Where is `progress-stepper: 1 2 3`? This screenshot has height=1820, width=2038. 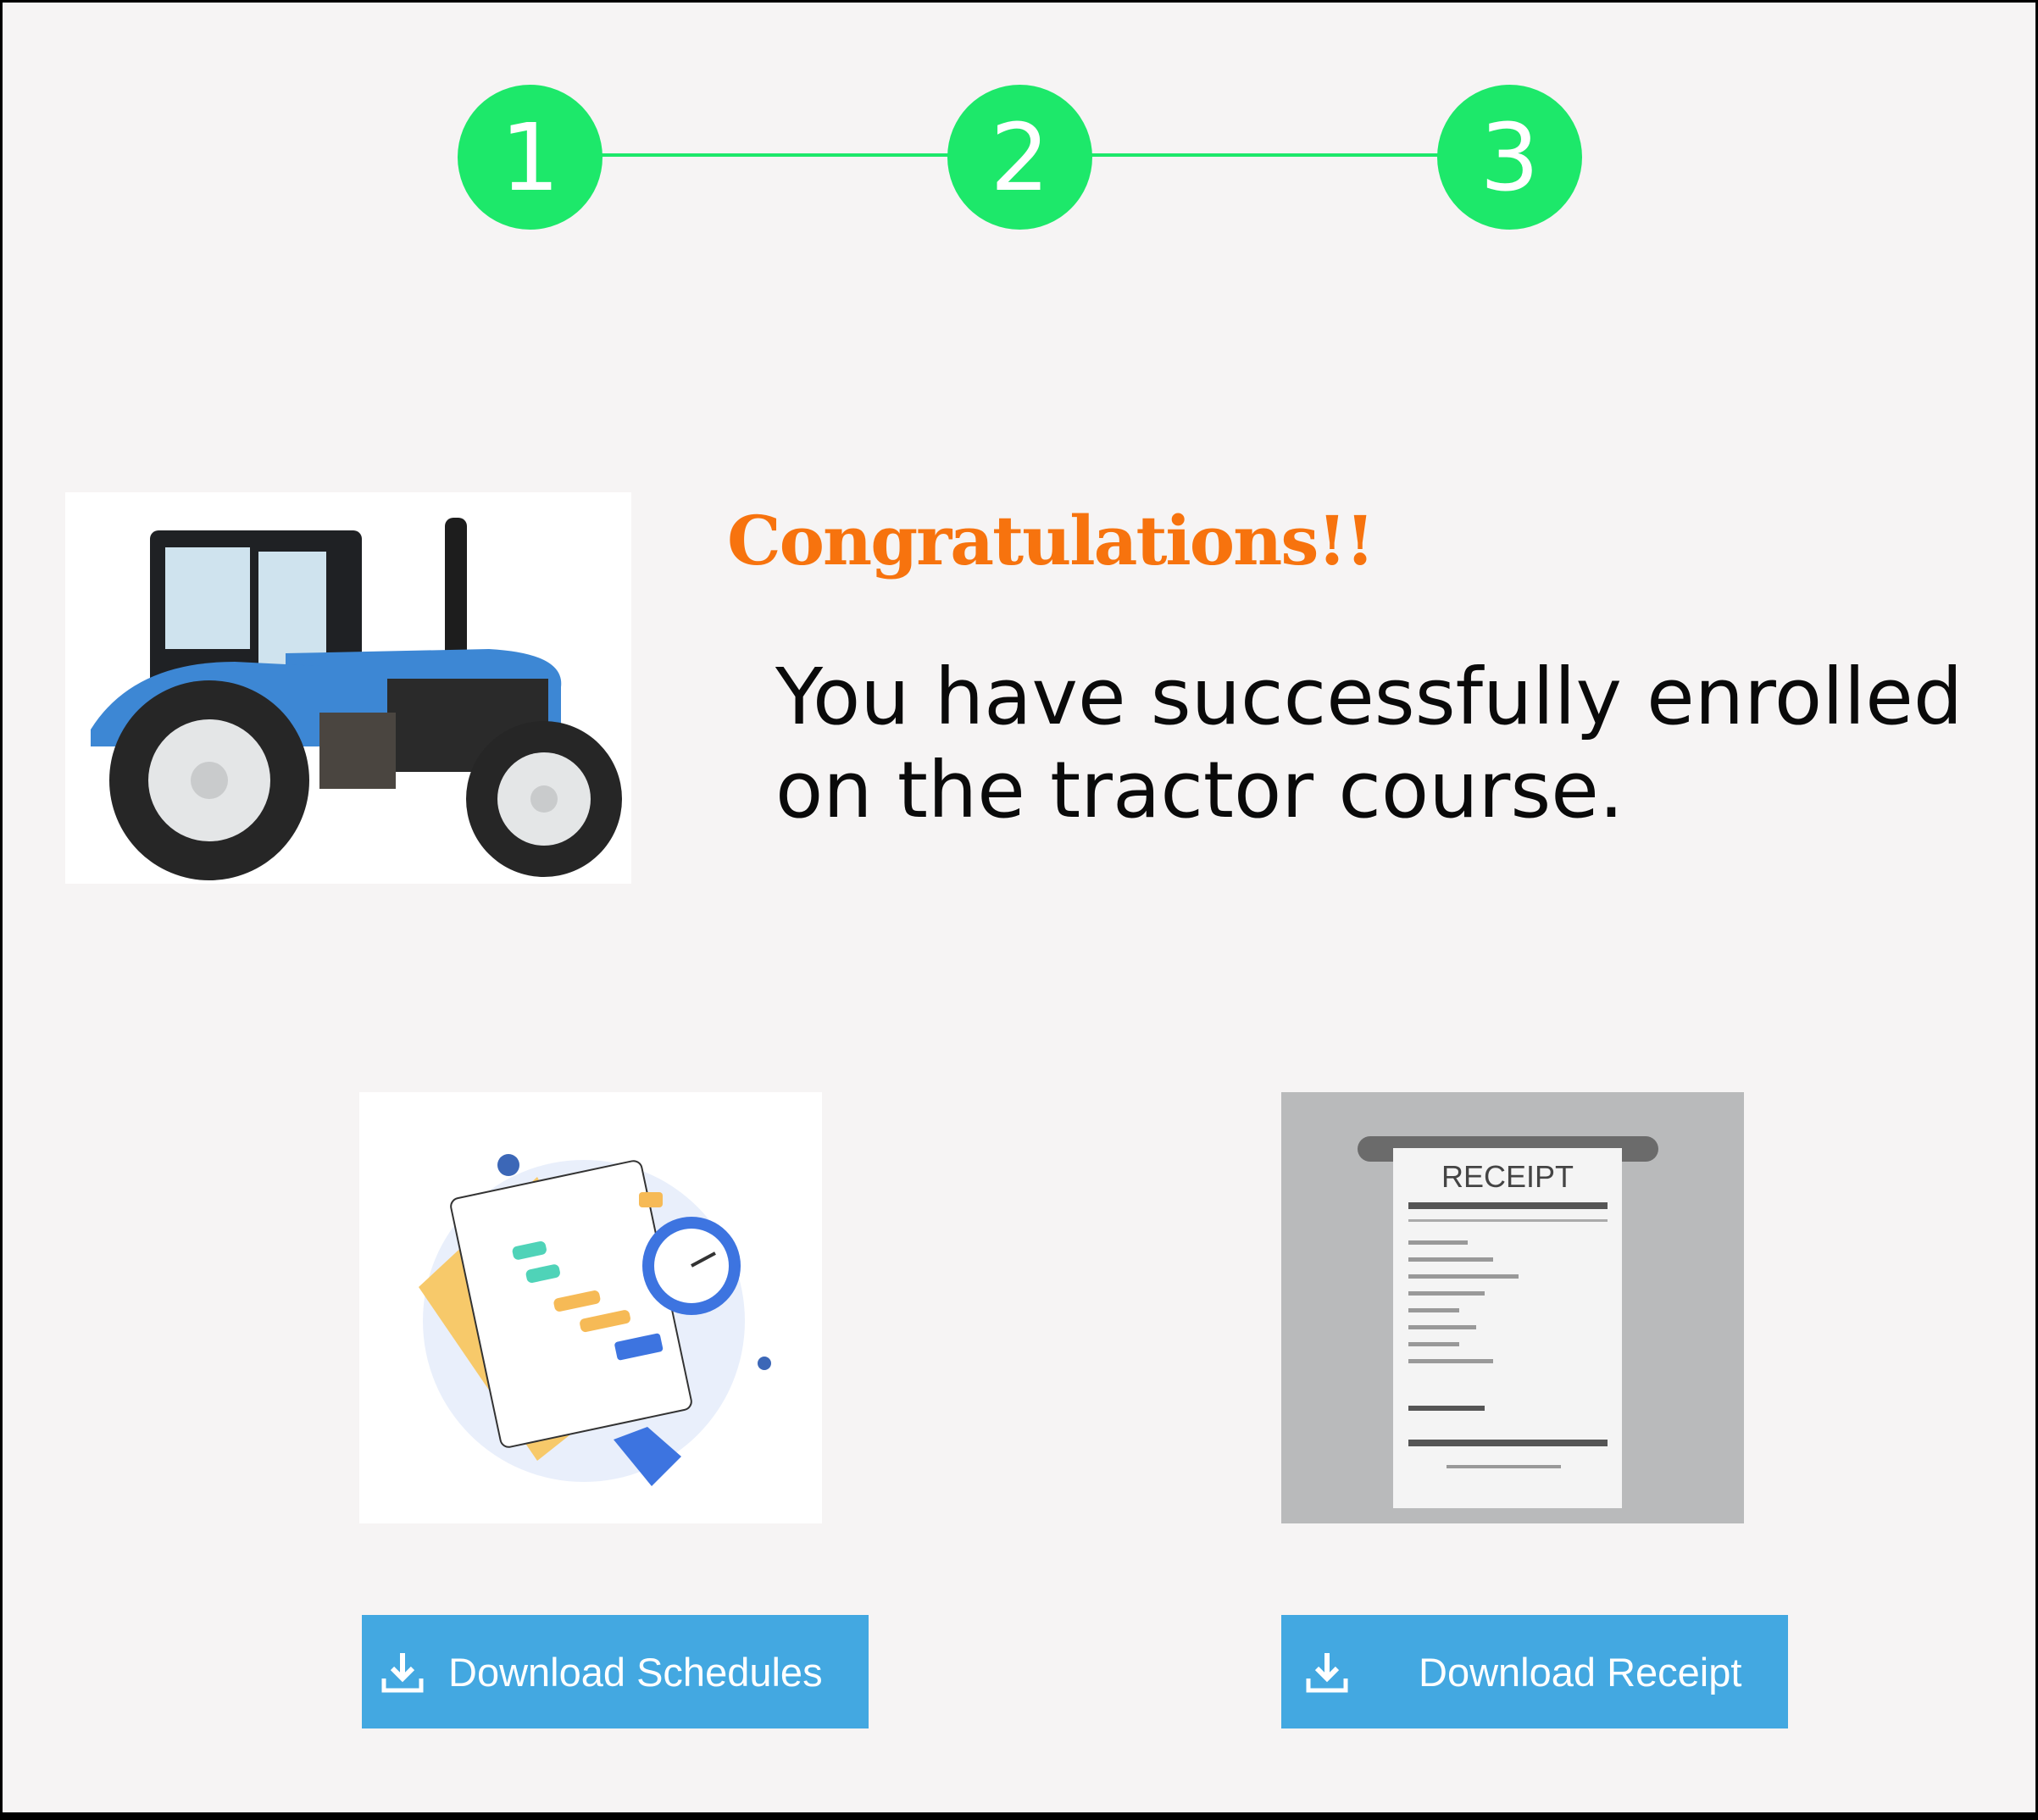
progress-stepper: 1 2 3 is located at coordinates (1019, 130).